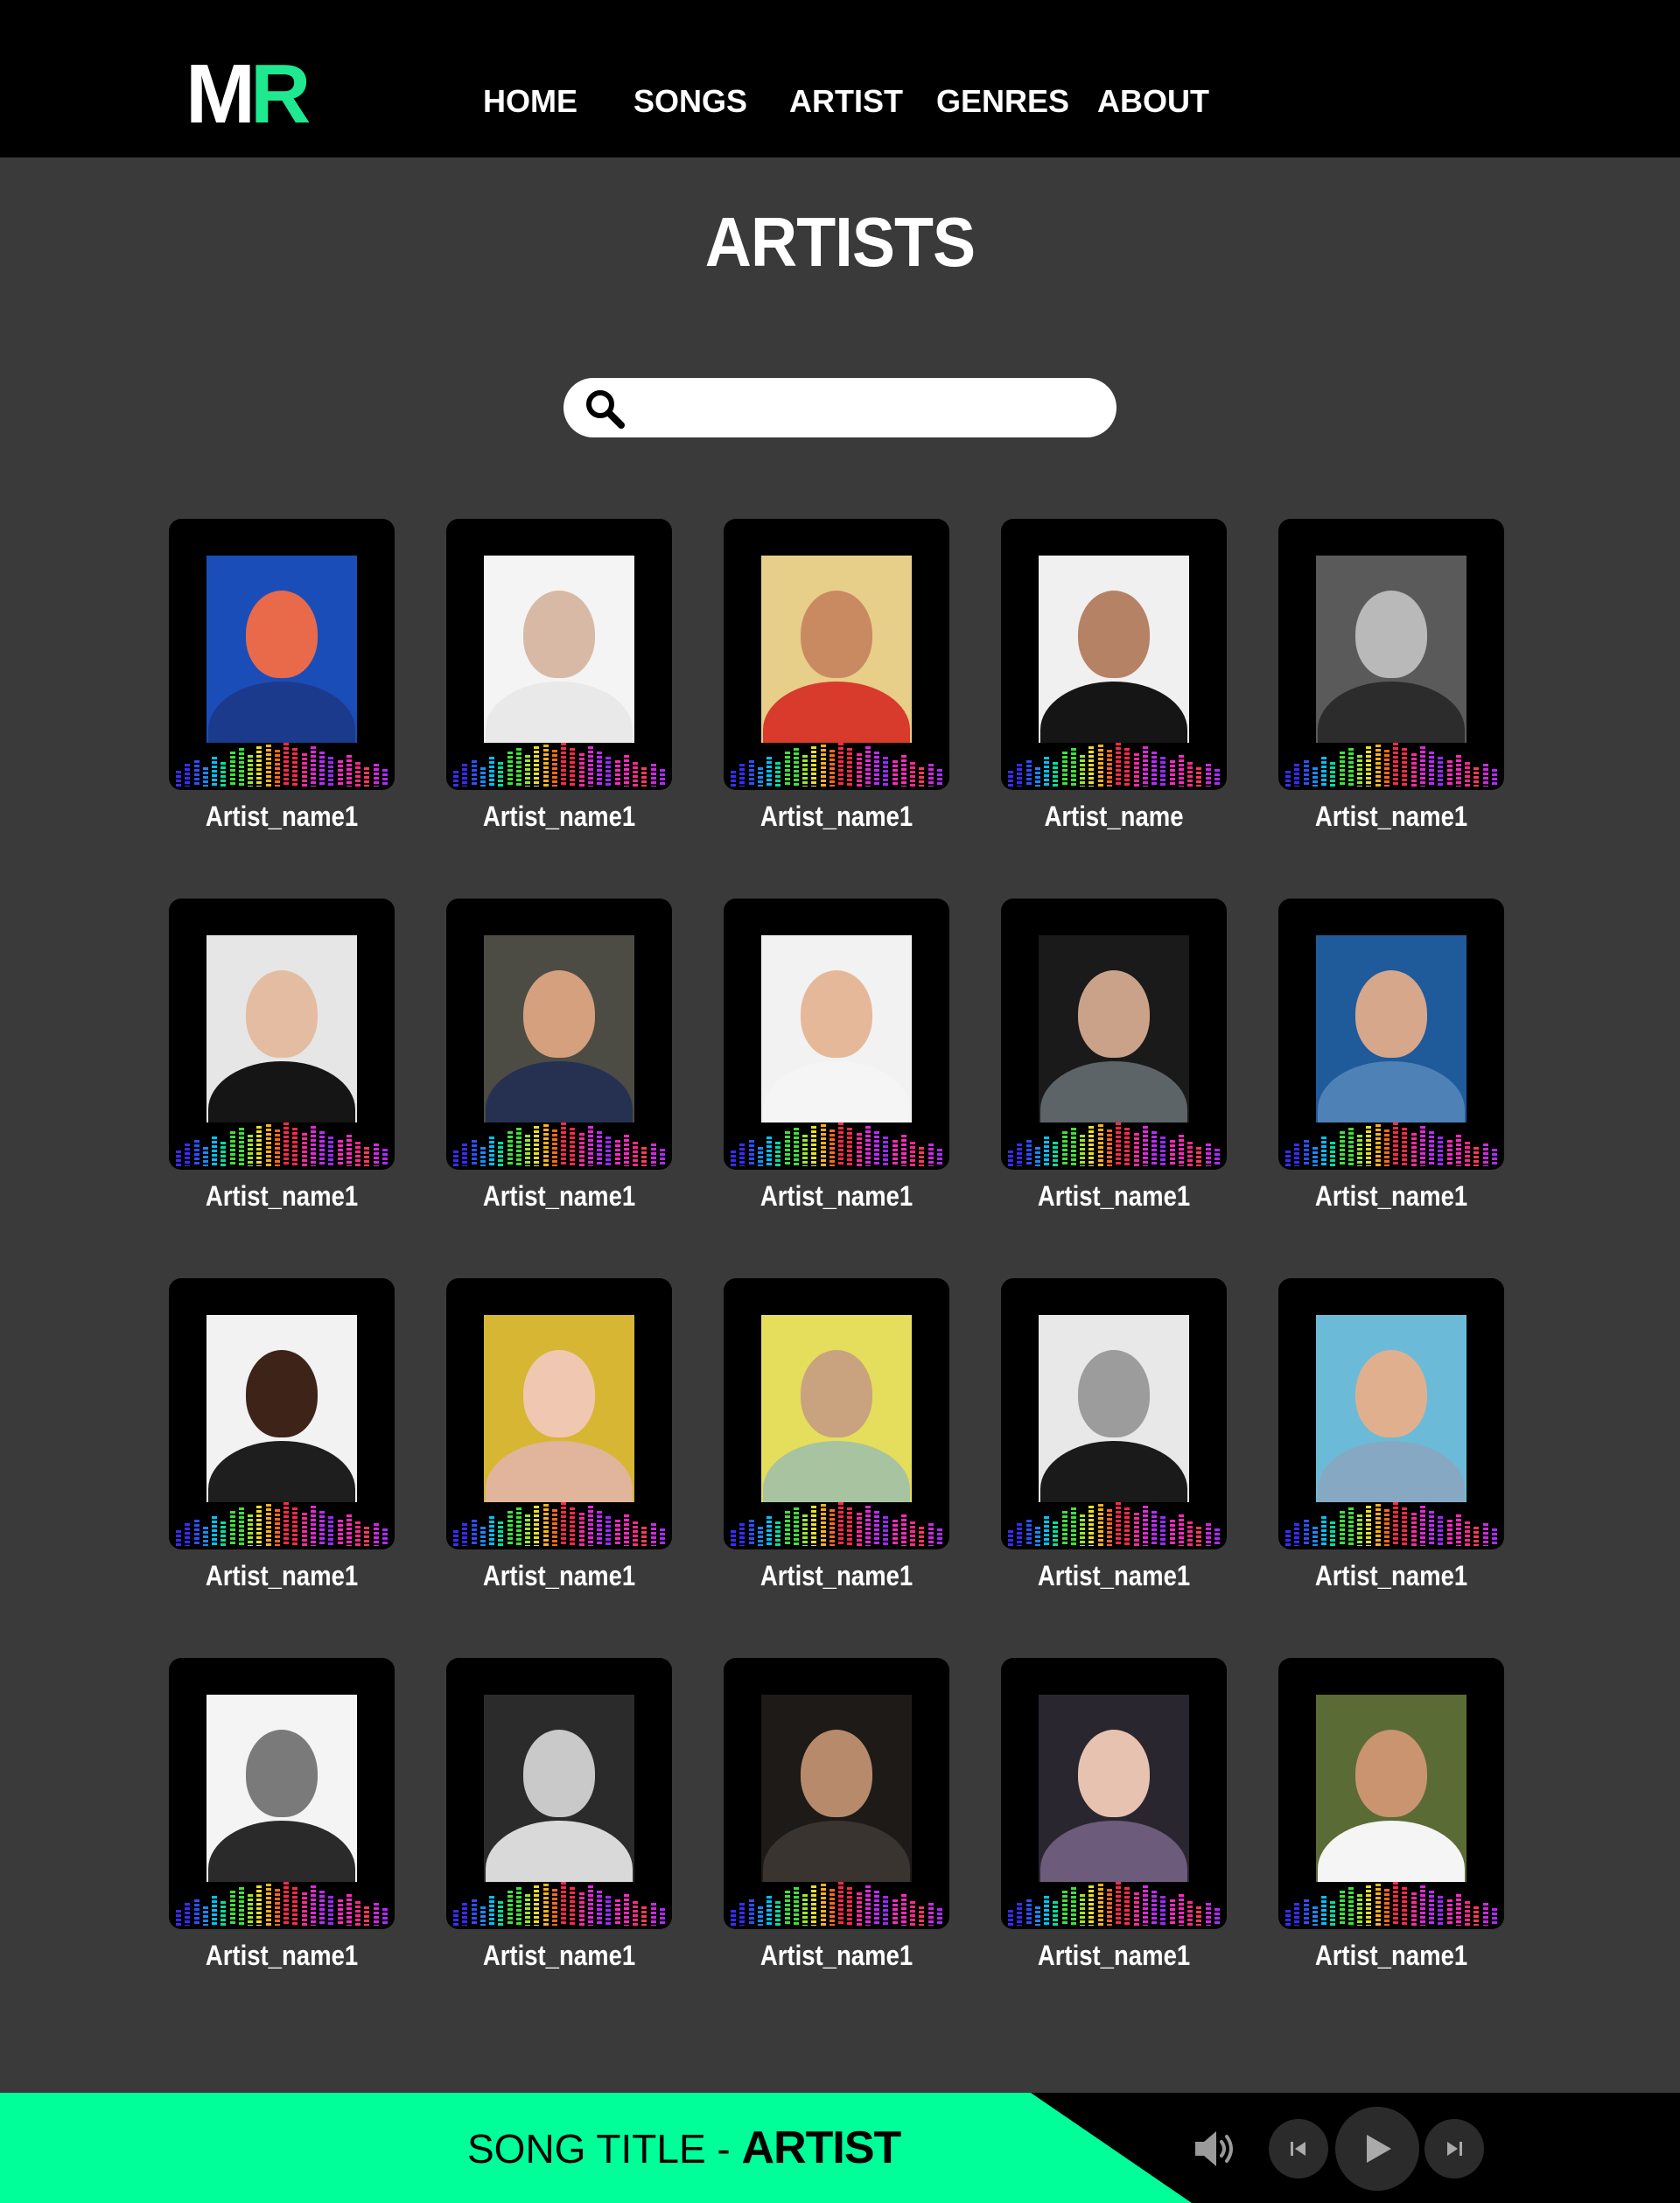 The image size is (1680, 2203). Describe the element at coordinates (1114, 816) in the screenshot. I see `artist-name: Artist_name` at that location.